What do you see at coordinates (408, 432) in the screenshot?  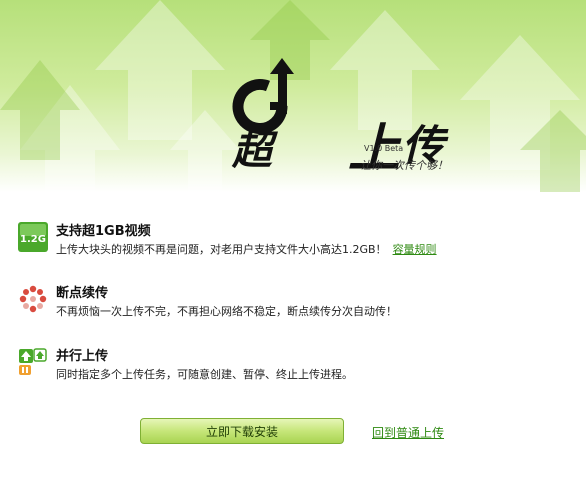 I see `back-to-normal-upload-link: 回到普通上传` at bounding box center [408, 432].